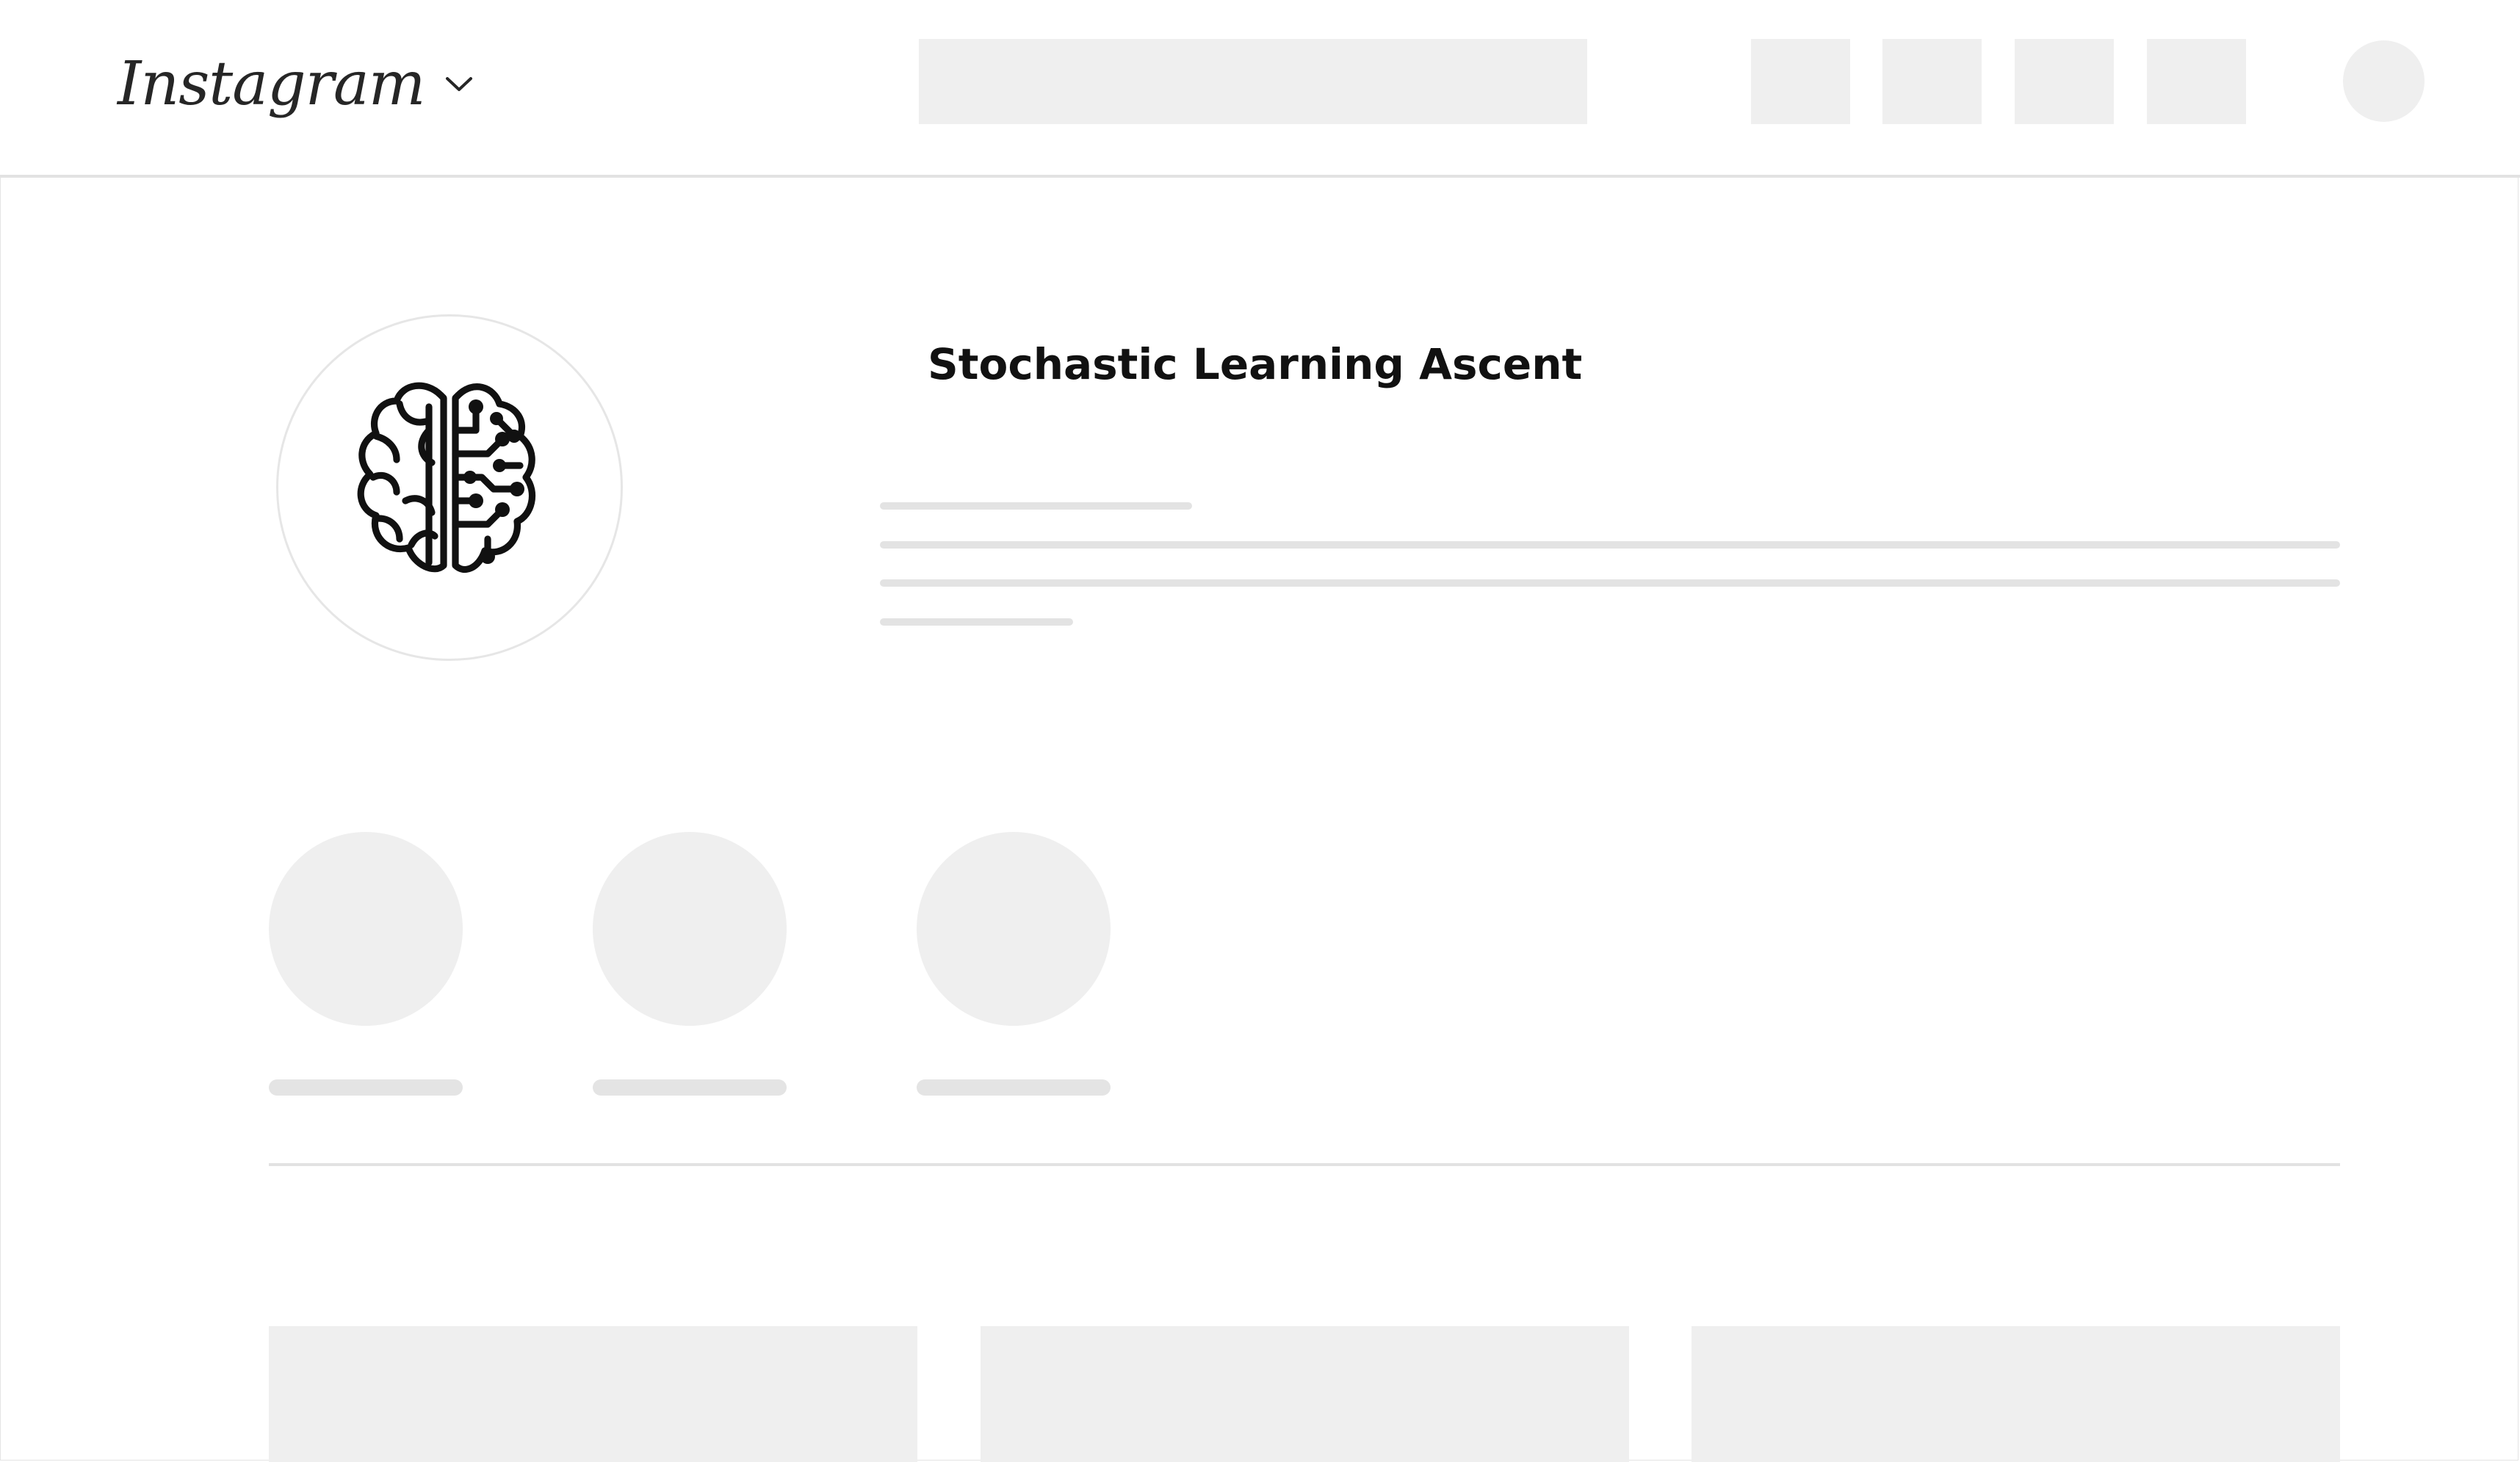  I want to click on section-divider, so click(1304, 1164).